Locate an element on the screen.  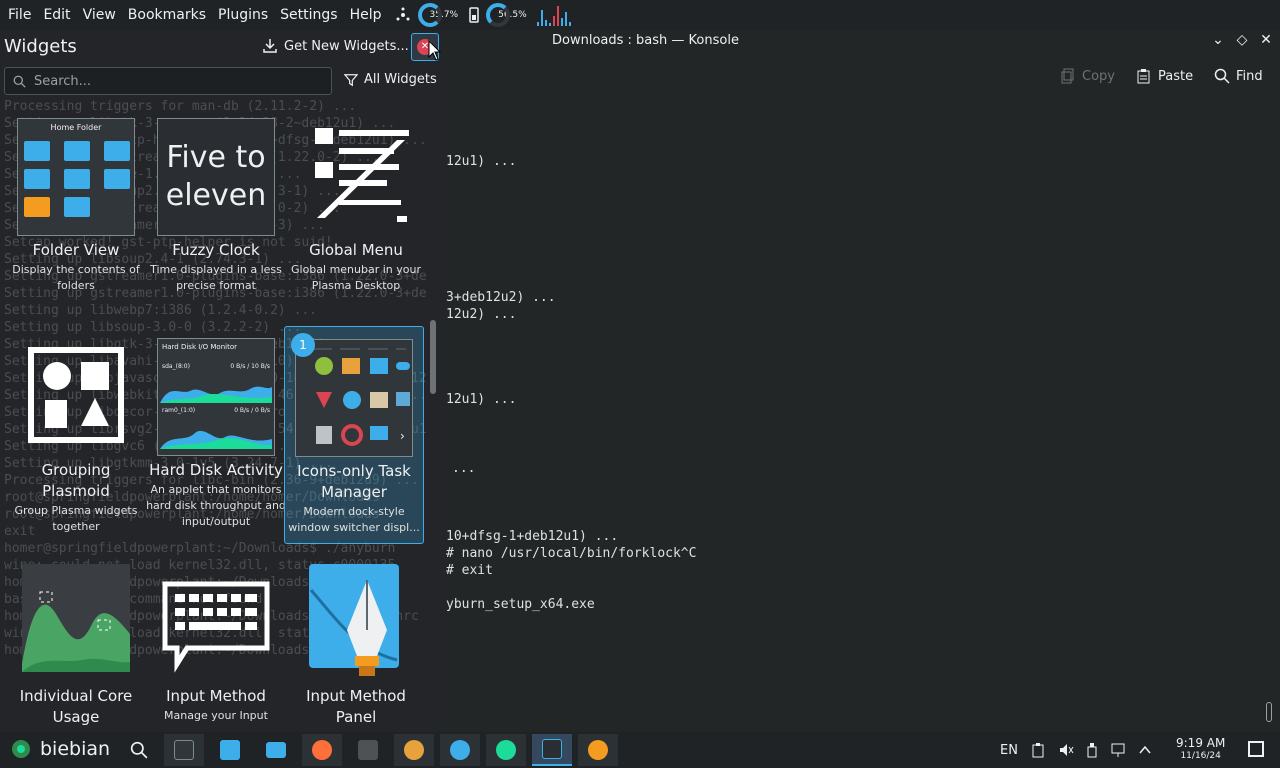
network-icon is located at coordinates (403, 15).